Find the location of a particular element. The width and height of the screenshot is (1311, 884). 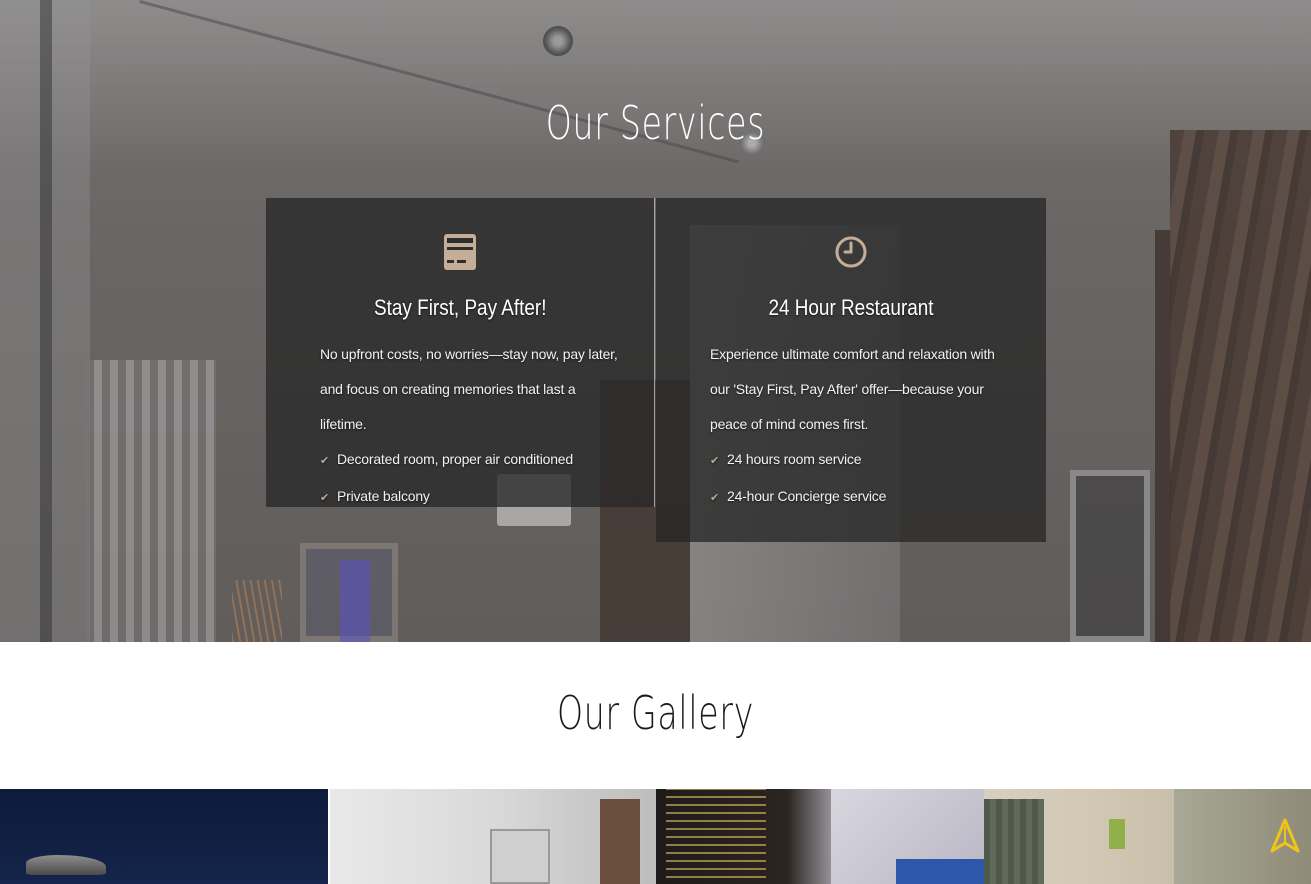

background-plant is located at coordinates (257, 611).